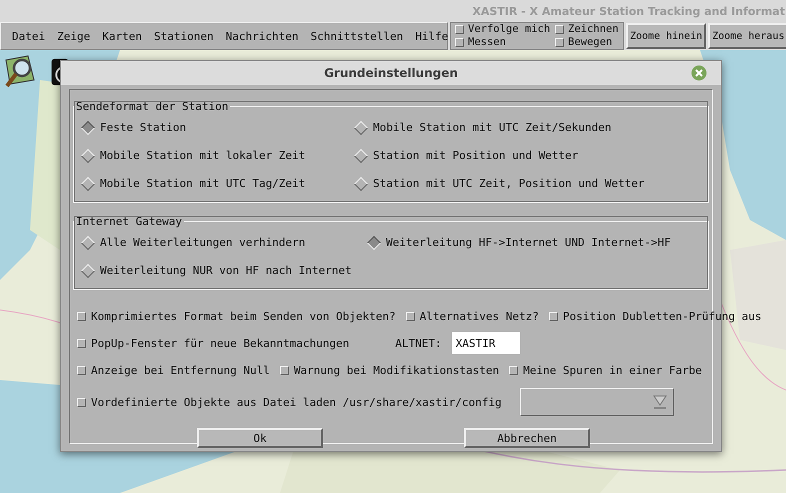 This screenshot has width=786, height=493. I want to click on close-icon, so click(699, 73).